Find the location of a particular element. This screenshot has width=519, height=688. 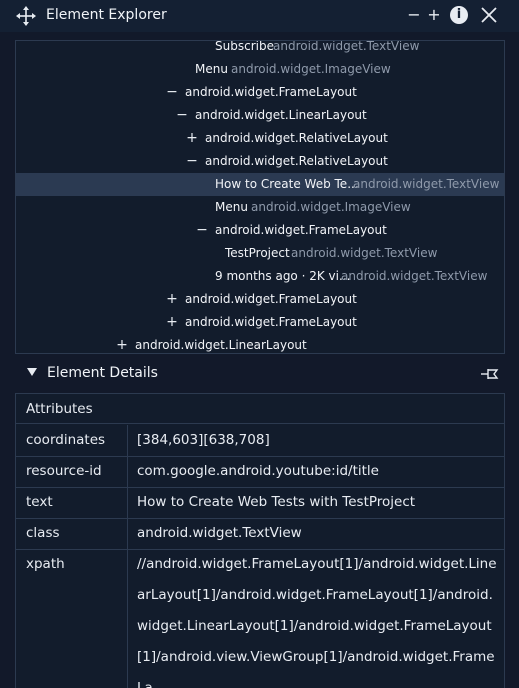

tree-node: TestProject android.widget.TextView is located at coordinates (260, 253).